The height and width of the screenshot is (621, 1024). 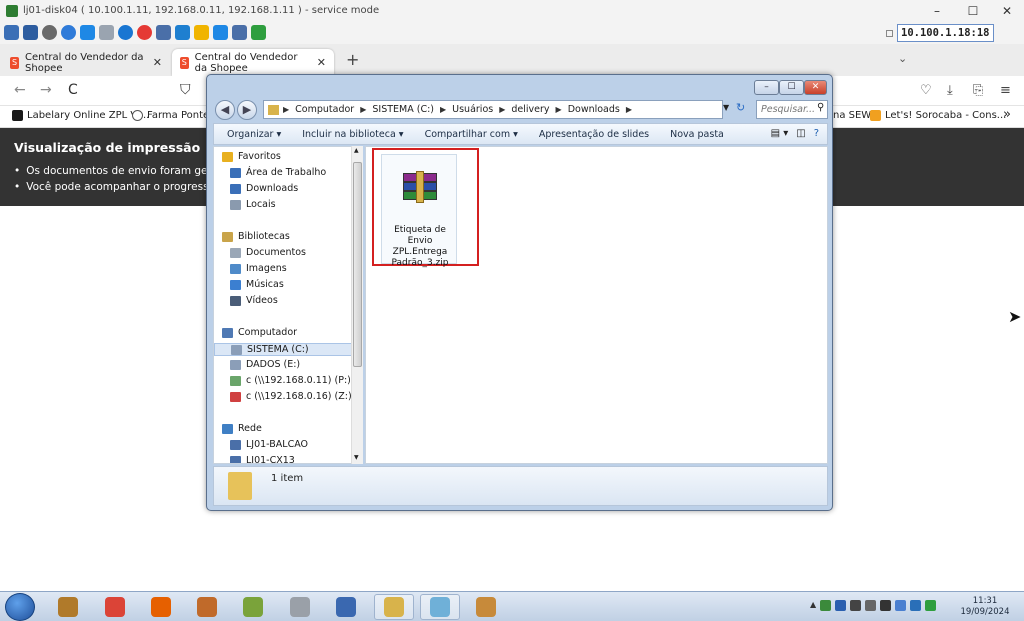 What do you see at coordinates (594, 134) in the screenshot?
I see `slideshow-button: Apresentação de slides` at bounding box center [594, 134].